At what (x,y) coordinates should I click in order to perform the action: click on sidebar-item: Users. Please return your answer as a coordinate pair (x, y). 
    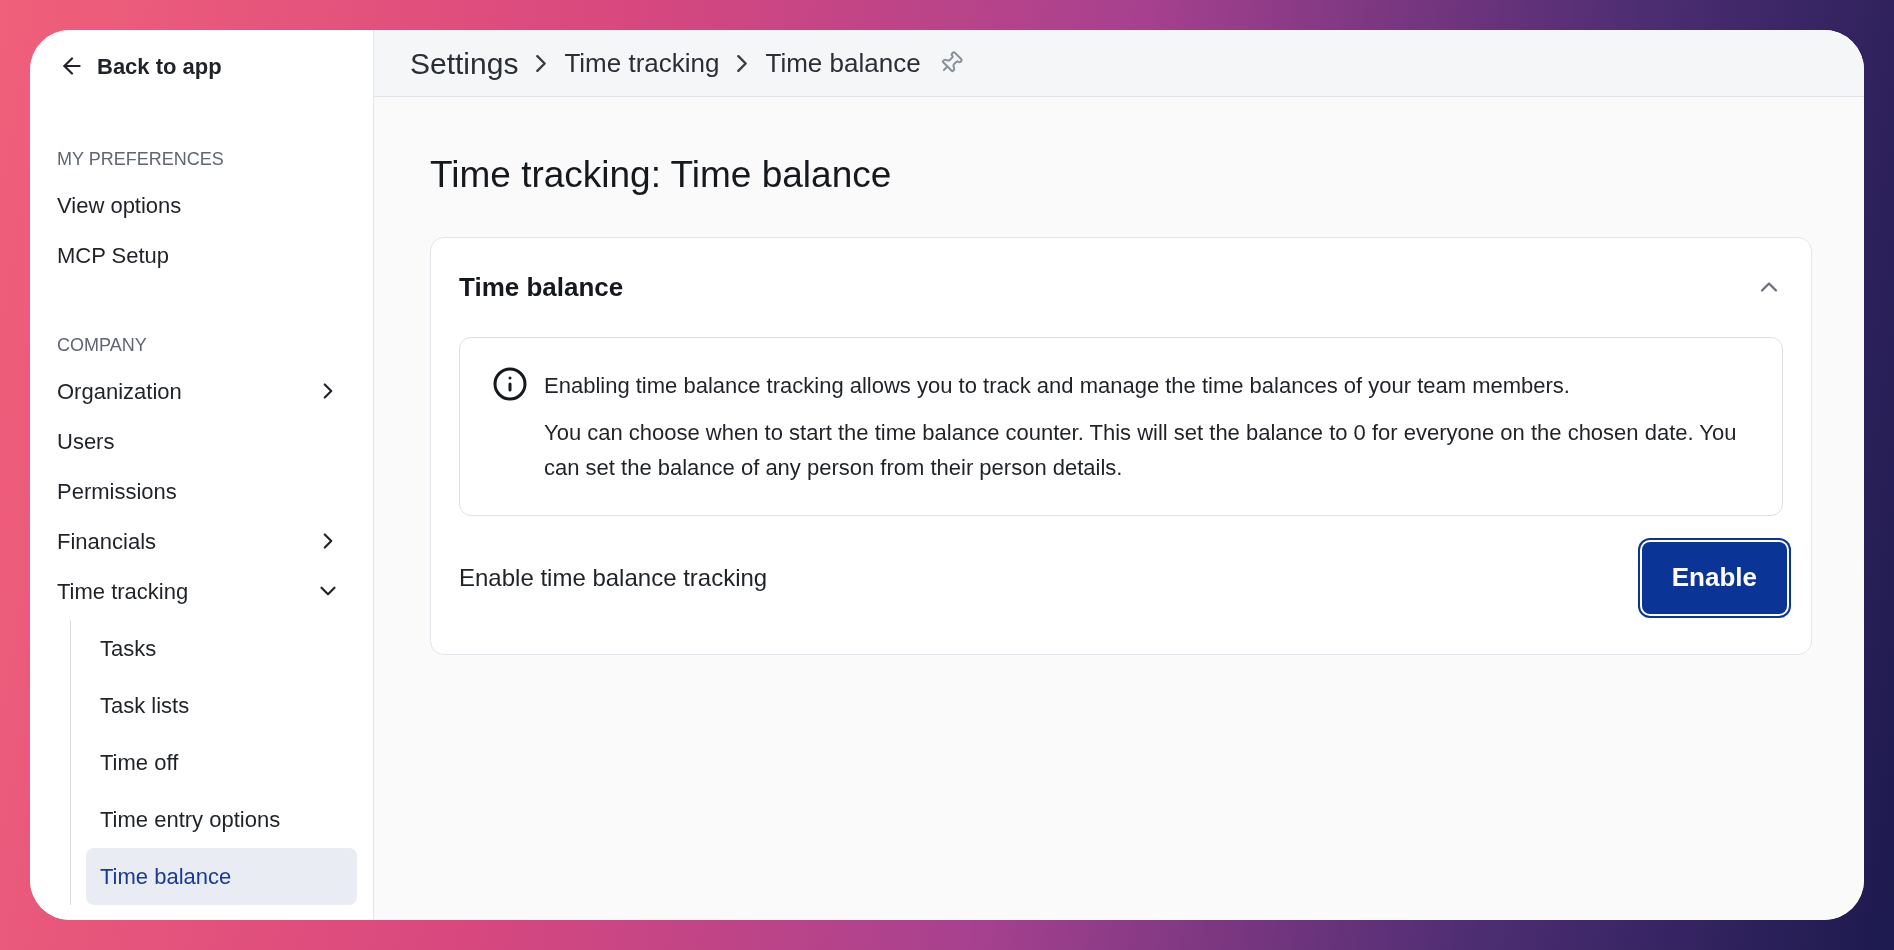
    Looking at the image, I should click on (207, 441).